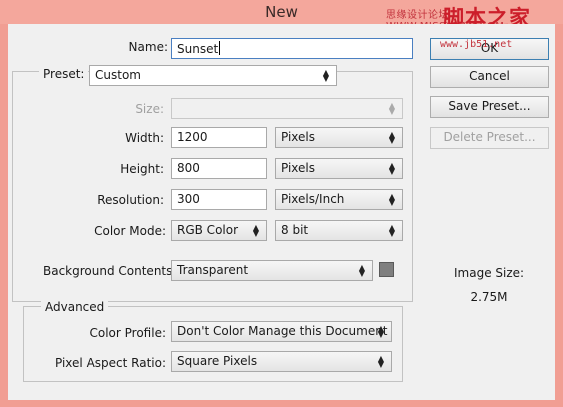 The width and height of the screenshot is (563, 407). Describe the element at coordinates (298, 137) in the screenshot. I see `width-unit-value: Pixels` at that location.